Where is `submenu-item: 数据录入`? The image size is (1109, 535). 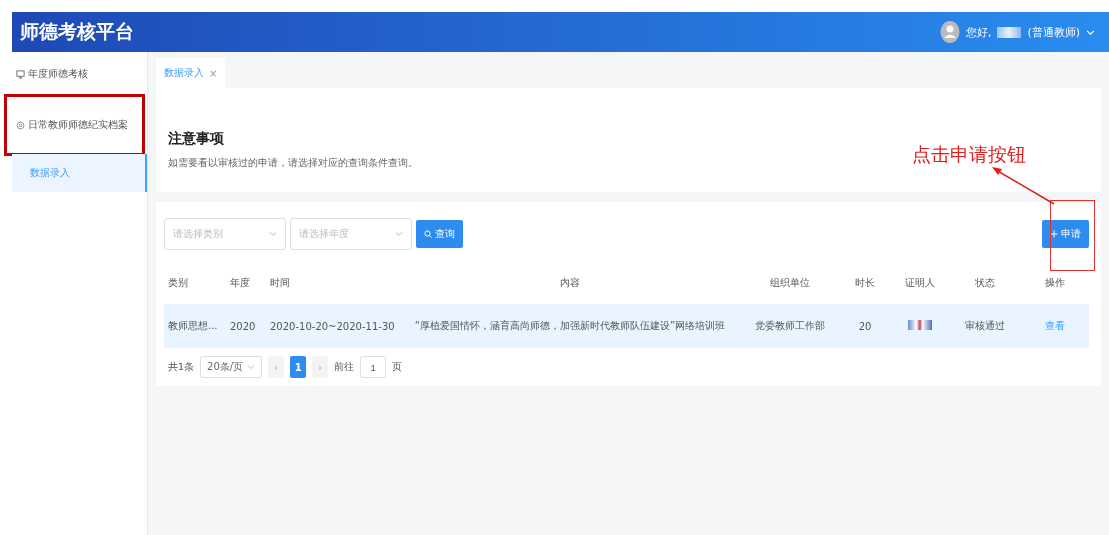 submenu-item: 数据录入 is located at coordinates (79, 173).